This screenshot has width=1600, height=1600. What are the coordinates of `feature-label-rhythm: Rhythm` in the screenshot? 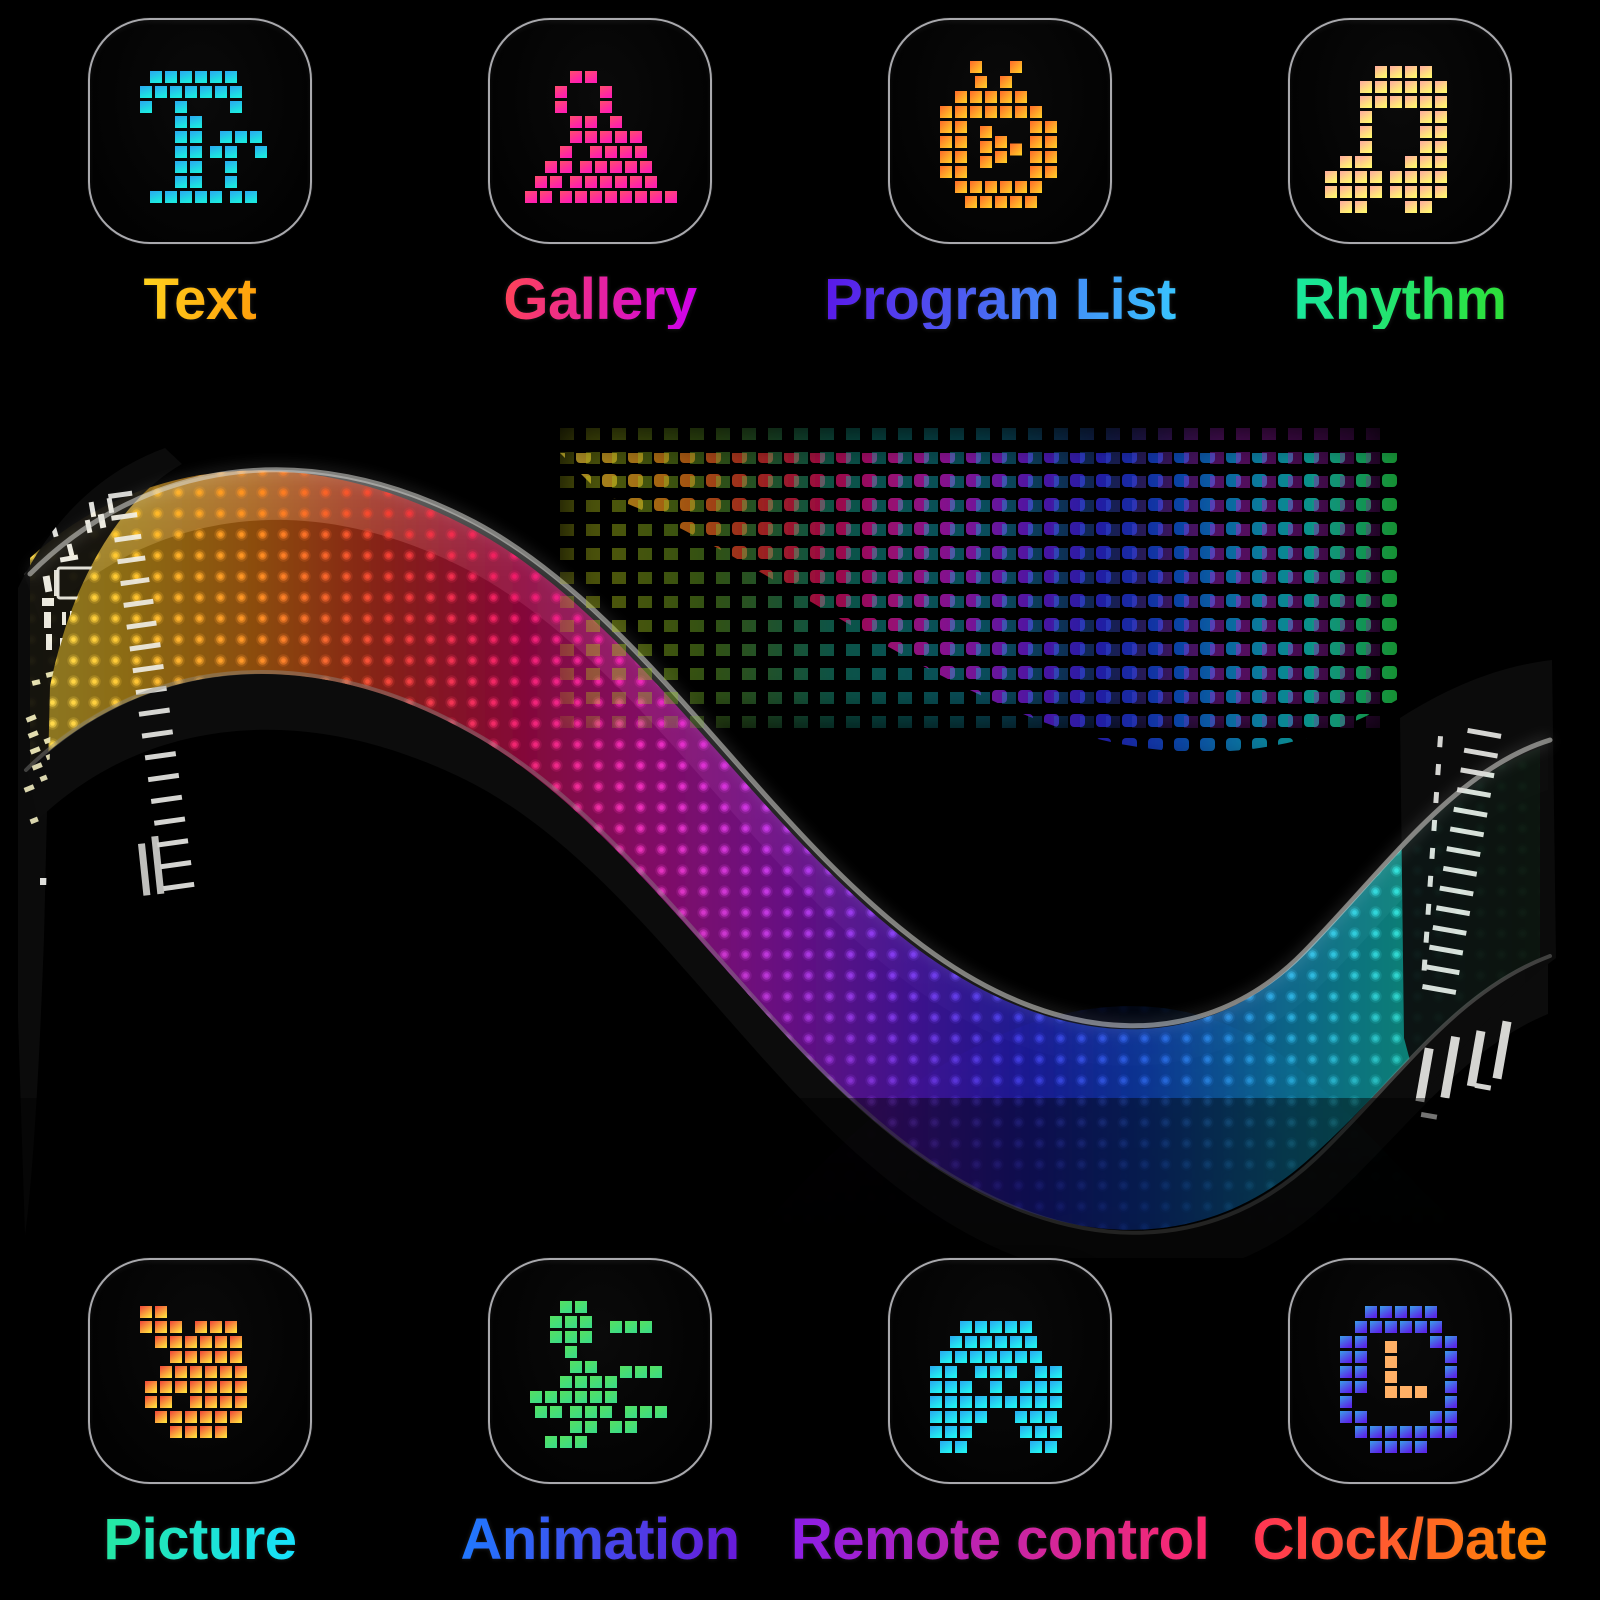 It's located at (1400, 299).